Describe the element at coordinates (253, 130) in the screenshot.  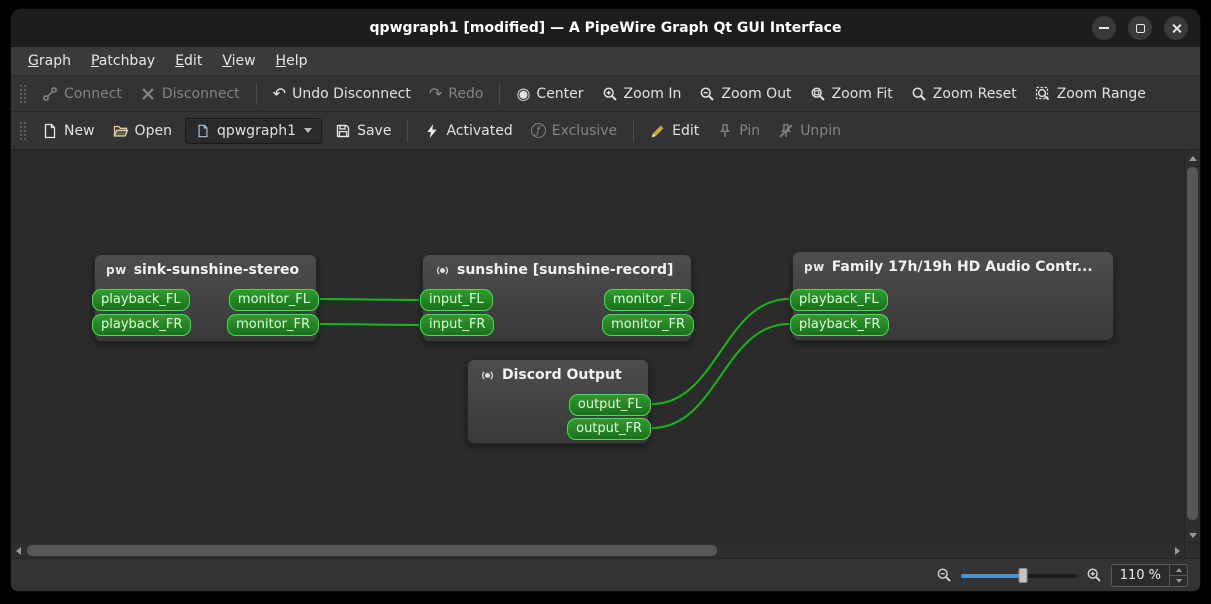
I see `patchbay-select: qpwgraph1` at that location.